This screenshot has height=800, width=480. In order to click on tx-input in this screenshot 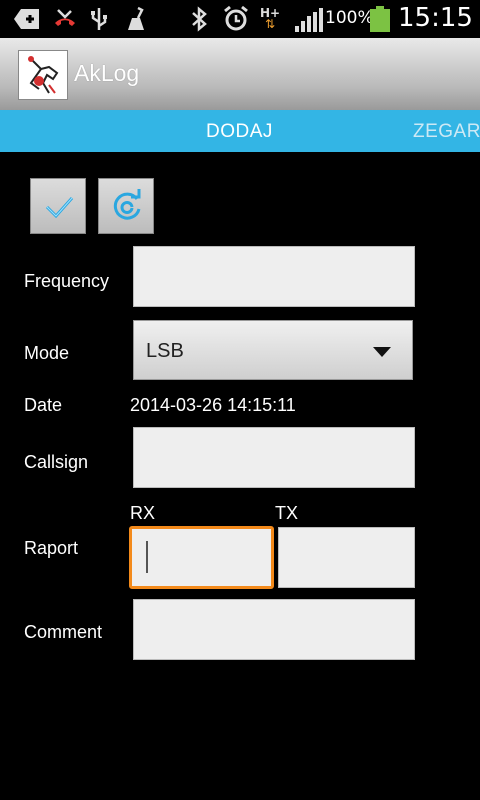, I will do `click(346, 557)`.